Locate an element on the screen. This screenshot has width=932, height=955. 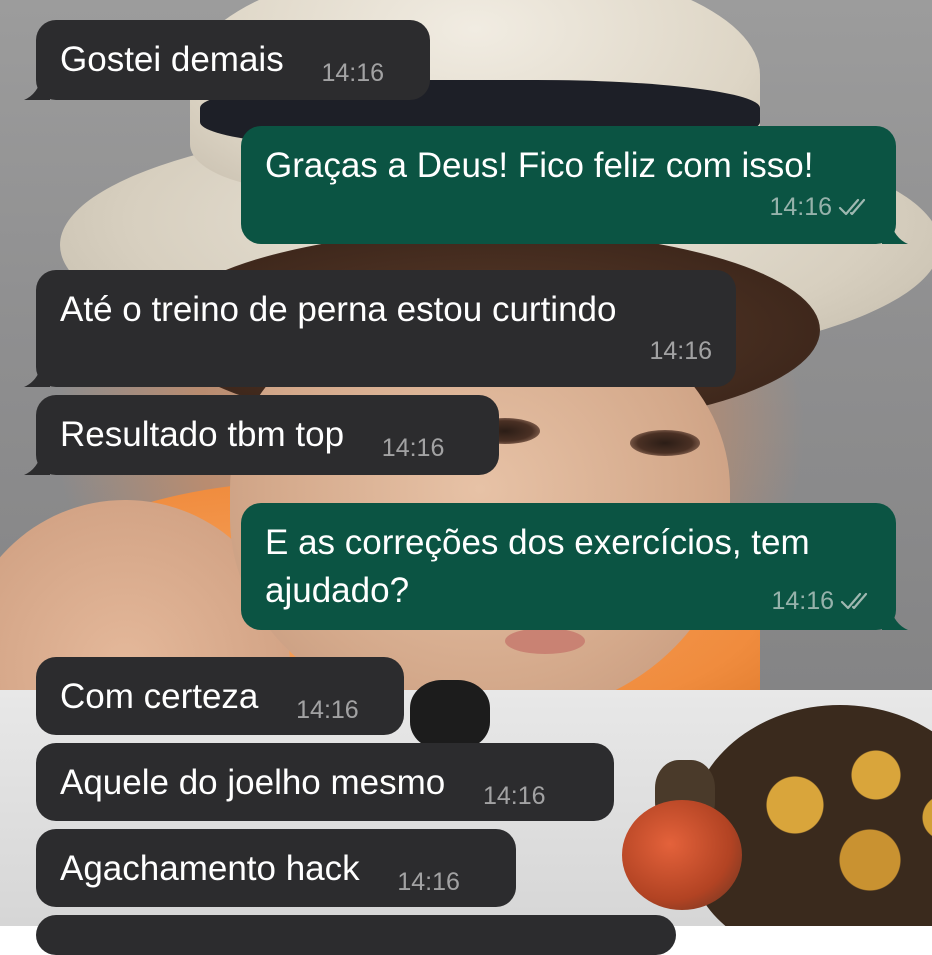
message-bubble-incoming: Gostei demais 14:16 is located at coordinates (227, 60).